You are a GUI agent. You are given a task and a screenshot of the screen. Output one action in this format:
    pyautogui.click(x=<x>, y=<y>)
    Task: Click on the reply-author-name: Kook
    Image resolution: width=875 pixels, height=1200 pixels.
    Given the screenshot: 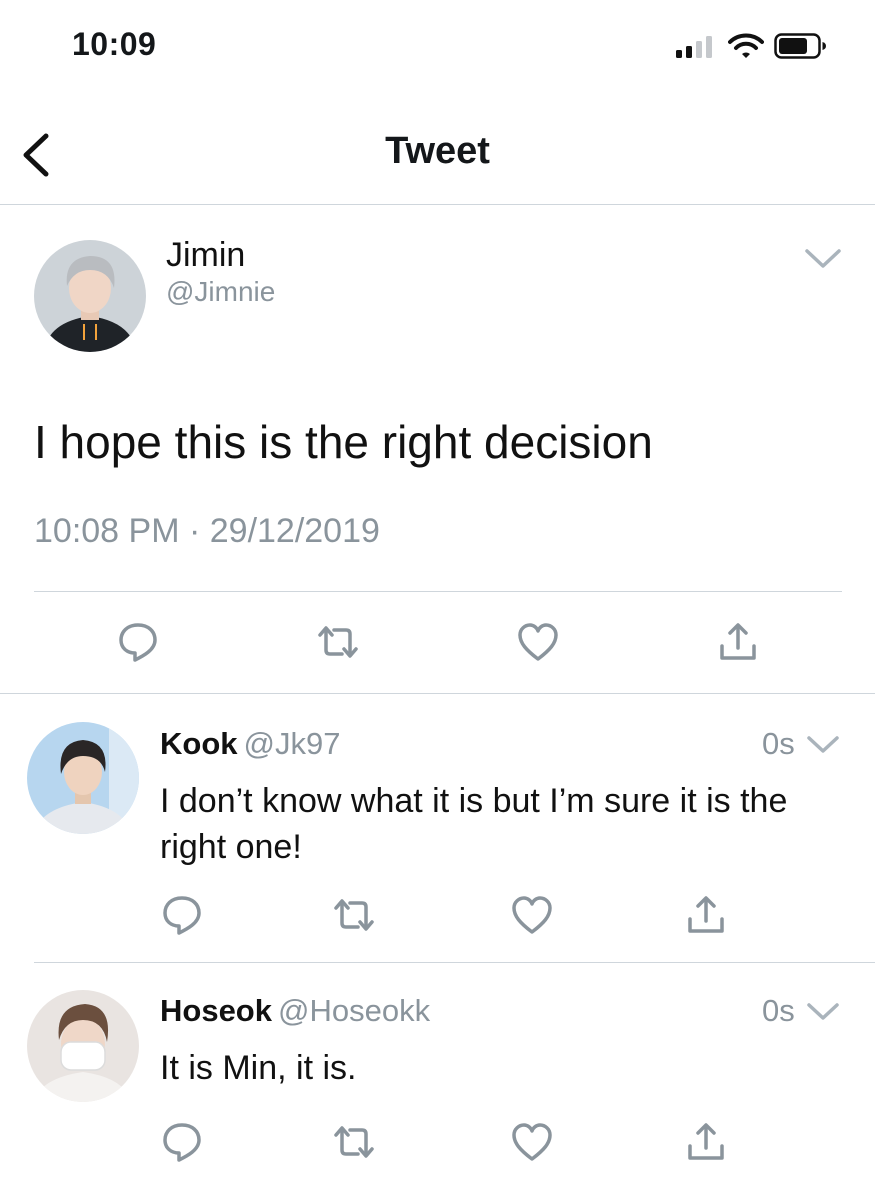 What is the action you would take?
    pyautogui.click(x=199, y=743)
    